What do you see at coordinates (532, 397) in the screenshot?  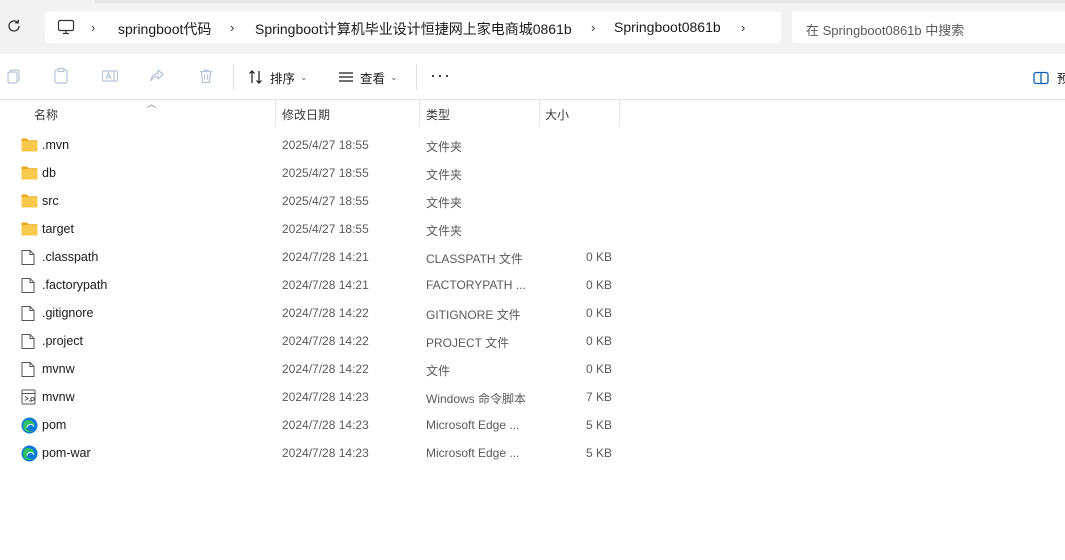 I see `file-row: mvnw 2024/7/28 14:23 Windows 命令脚本 7 KB` at bounding box center [532, 397].